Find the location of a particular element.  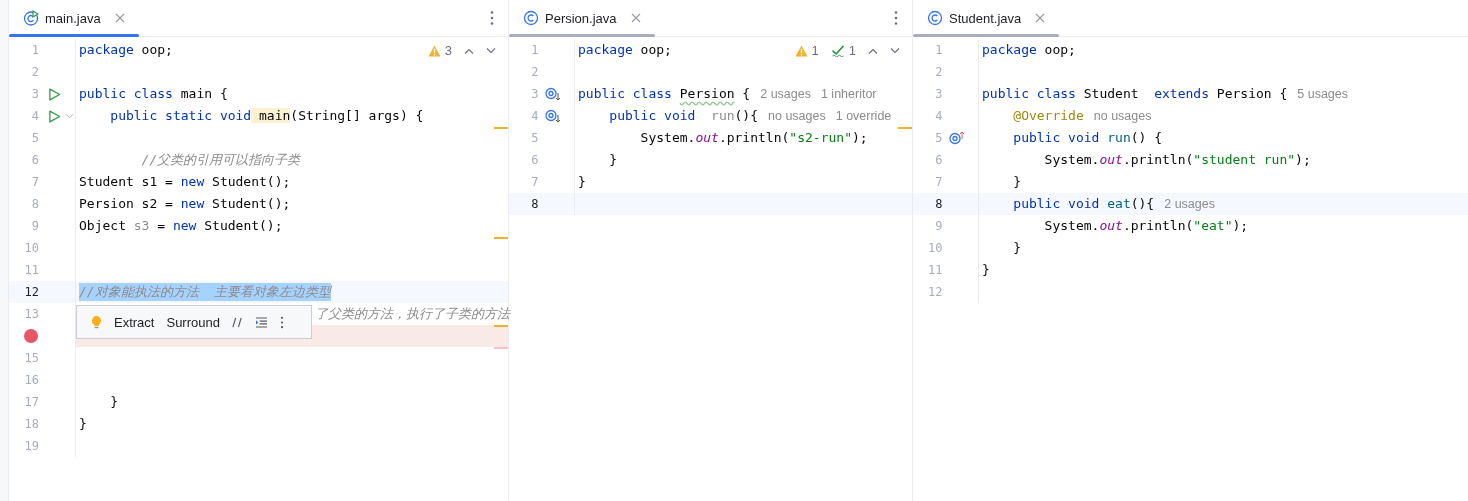

code-line: Object s3 = new Student(); is located at coordinates (181, 226).